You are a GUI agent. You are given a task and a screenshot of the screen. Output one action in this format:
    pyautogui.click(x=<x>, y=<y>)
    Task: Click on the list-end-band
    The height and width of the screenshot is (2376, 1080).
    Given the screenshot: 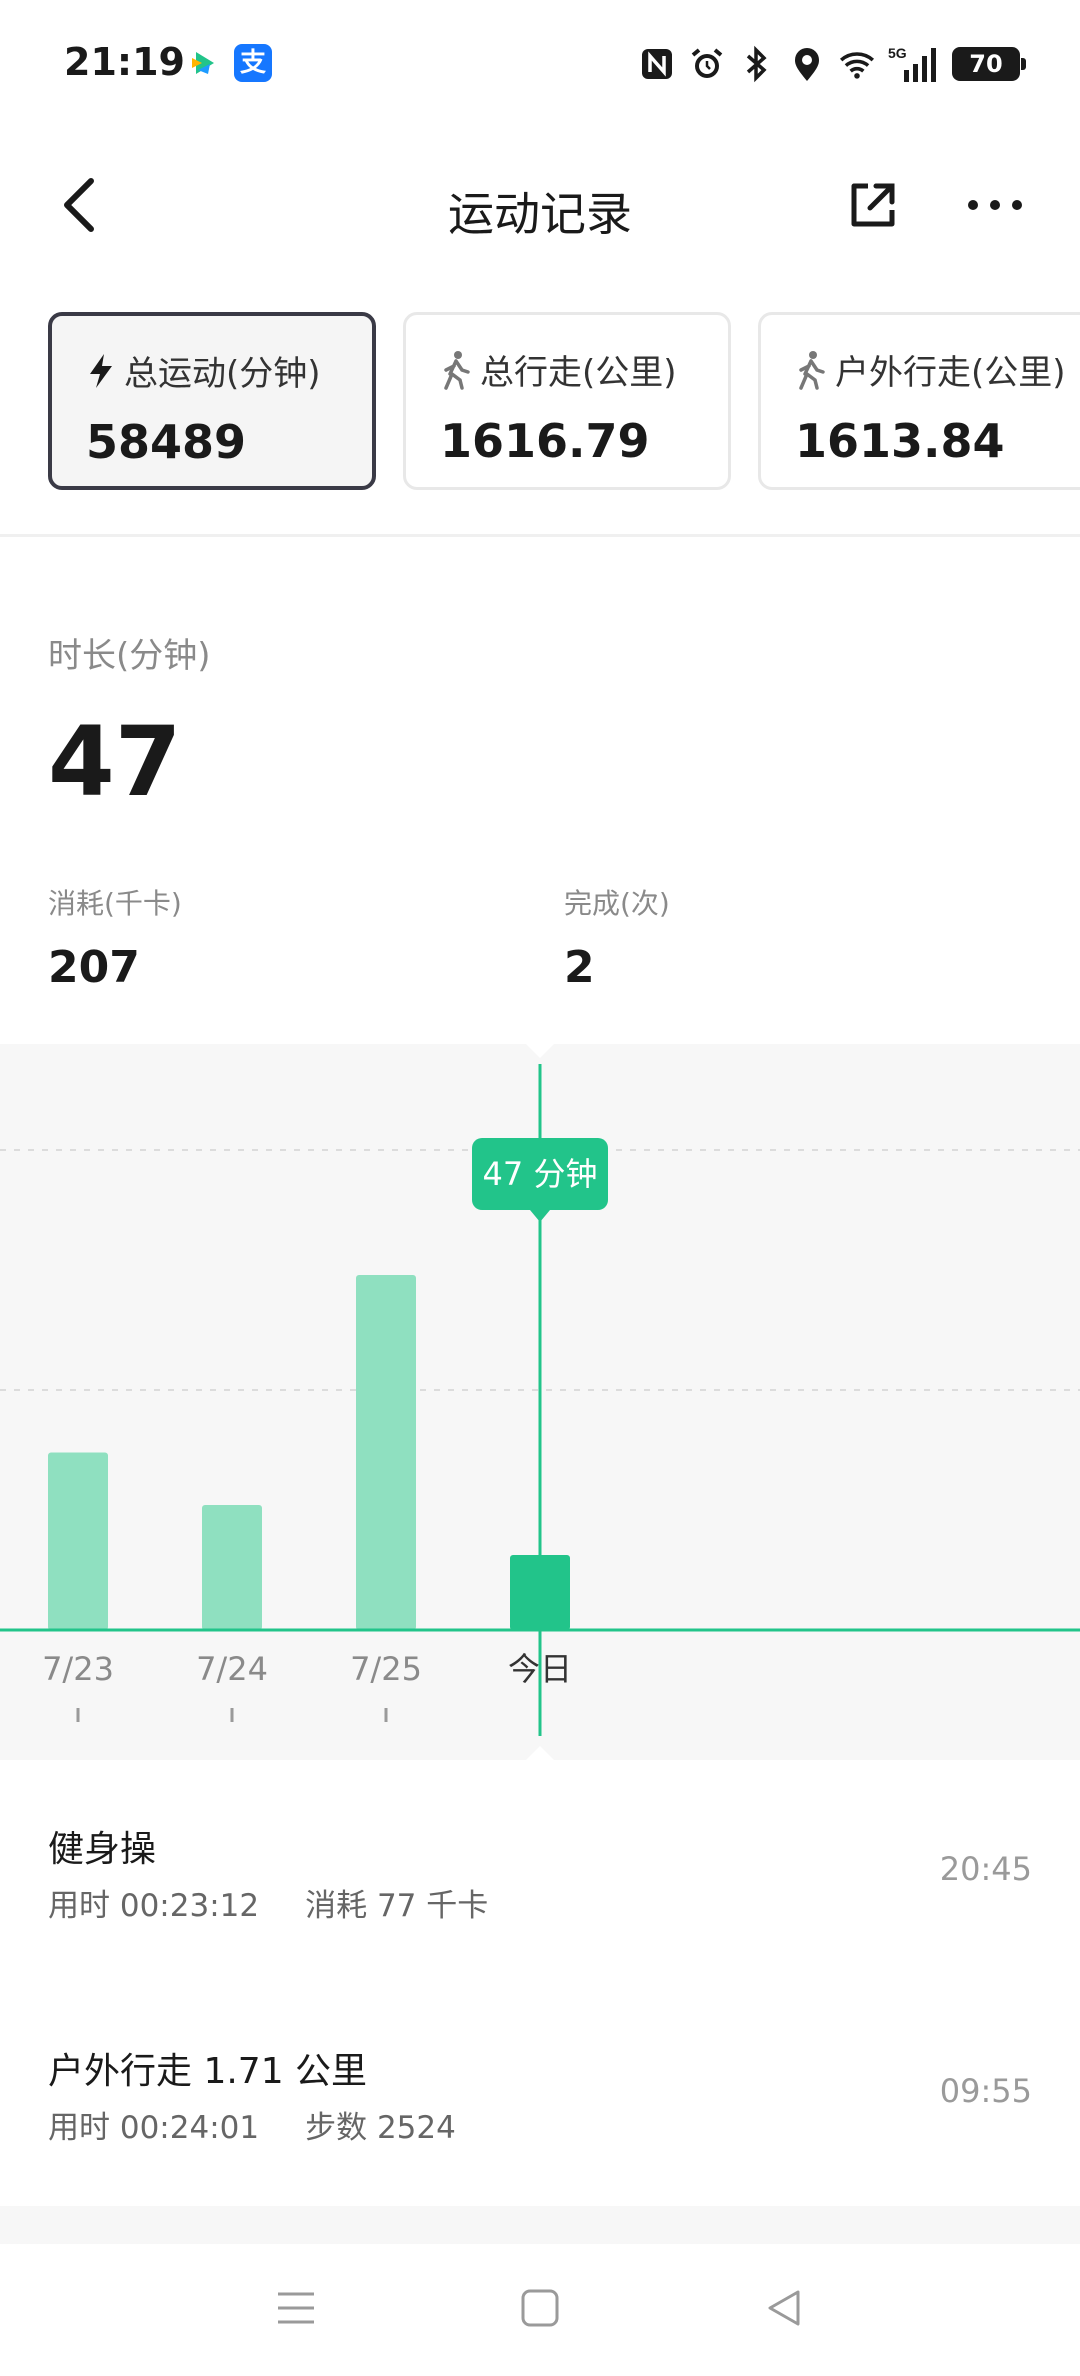 What is the action you would take?
    pyautogui.click(x=540, y=2225)
    